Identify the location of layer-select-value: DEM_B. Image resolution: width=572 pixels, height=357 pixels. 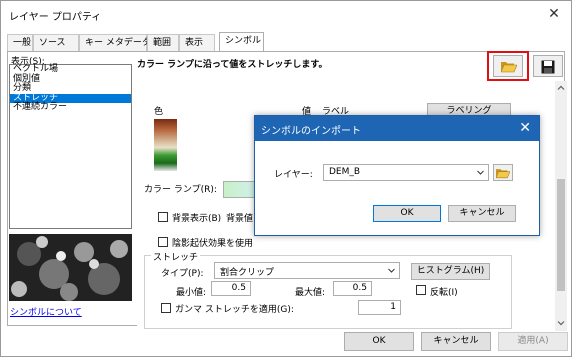
(345, 172).